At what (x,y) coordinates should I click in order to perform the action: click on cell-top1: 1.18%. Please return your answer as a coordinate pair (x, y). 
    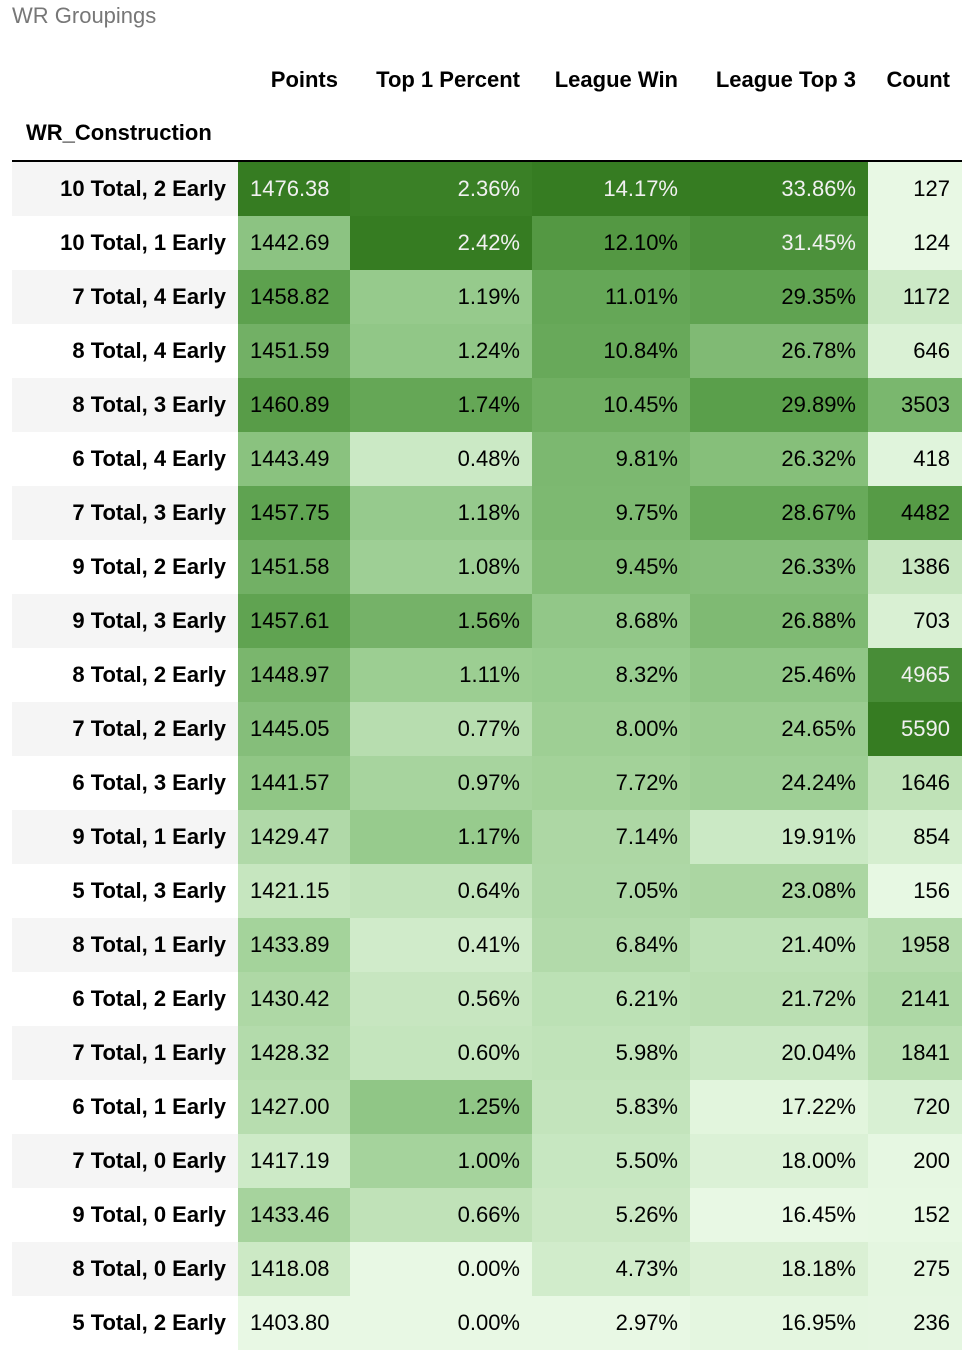
    Looking at the image, I should click on (441, 513).